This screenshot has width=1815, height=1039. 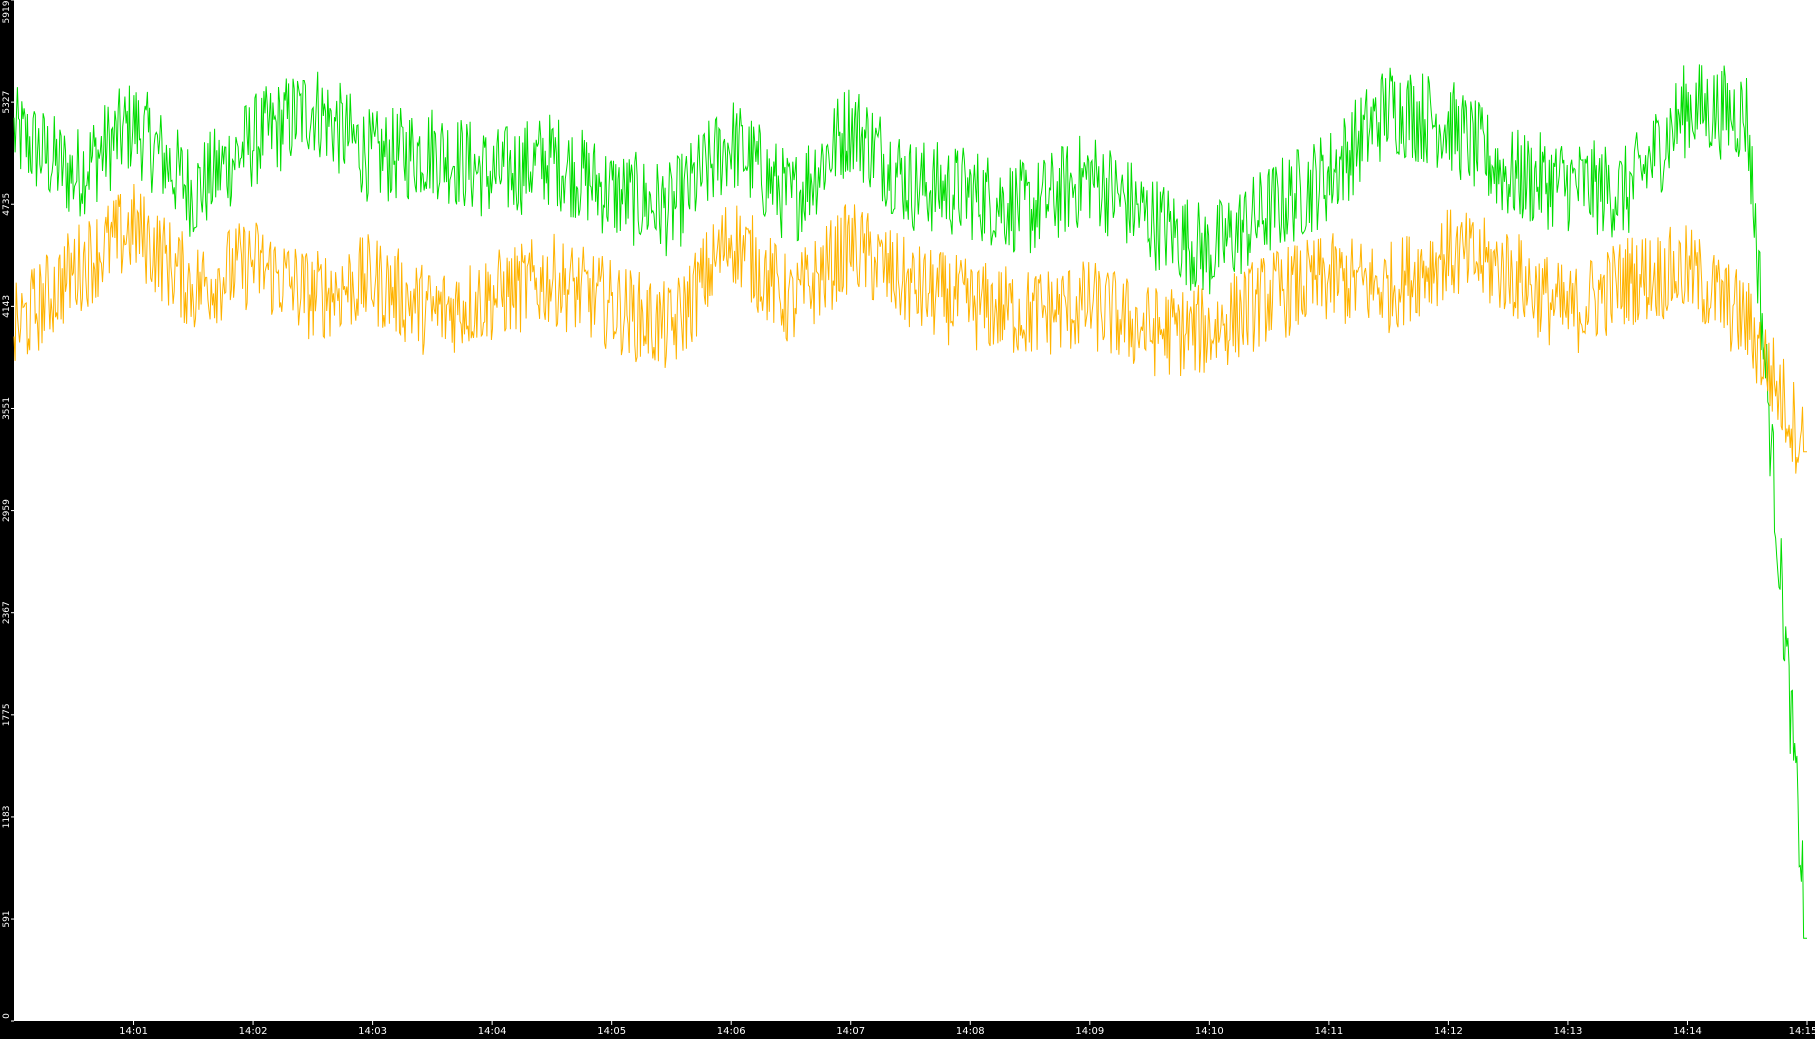 What do you see at coordinates (907, 1030) in the screenshot?
I see `x-axis-bar` at bounding box center [907, 1030].